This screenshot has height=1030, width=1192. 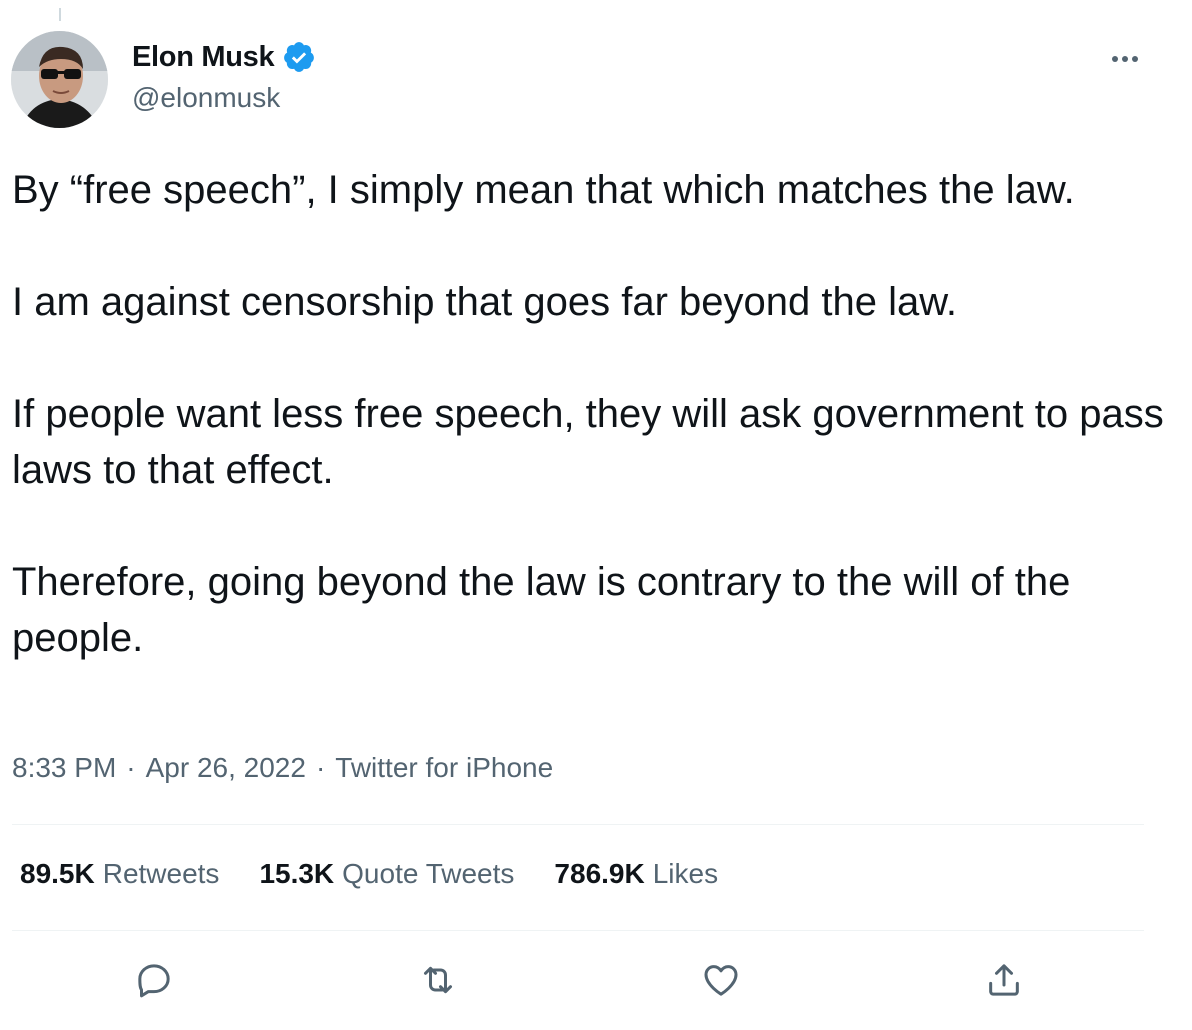 I want to click on quote-tweets-count: 15.3K, so click(x=297, y=873).